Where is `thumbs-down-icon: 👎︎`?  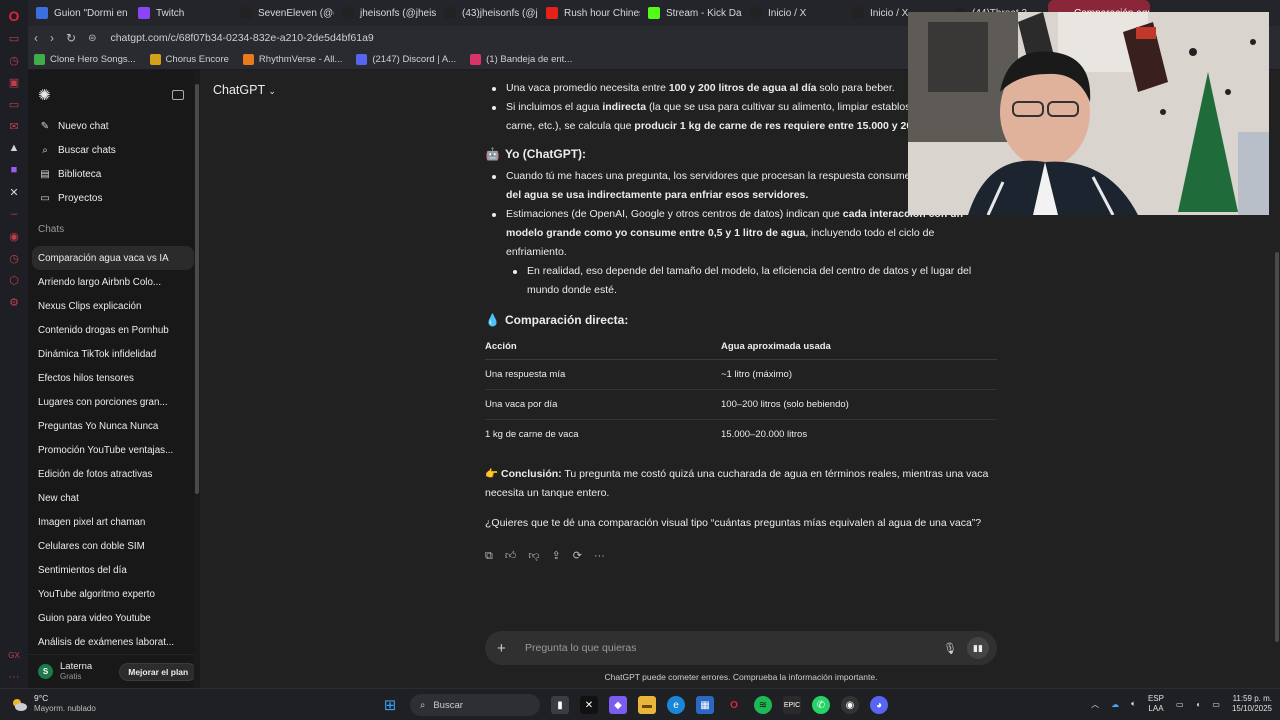
thumbs-down-icon: 👎︎ is located at coordinates (533, 556).